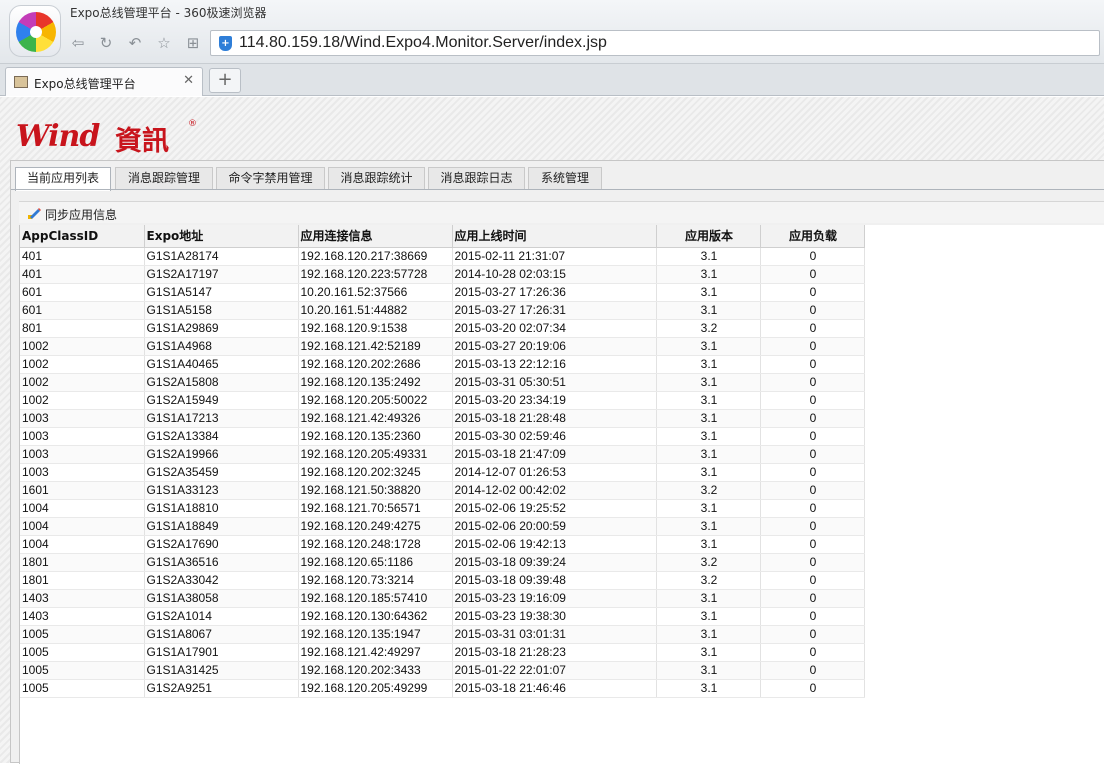 Image resolution: width=1104 pixels, height=764 pixels. I want to click on cell-online-time: 2015-02-06 20:00:59, so click(554, 526).